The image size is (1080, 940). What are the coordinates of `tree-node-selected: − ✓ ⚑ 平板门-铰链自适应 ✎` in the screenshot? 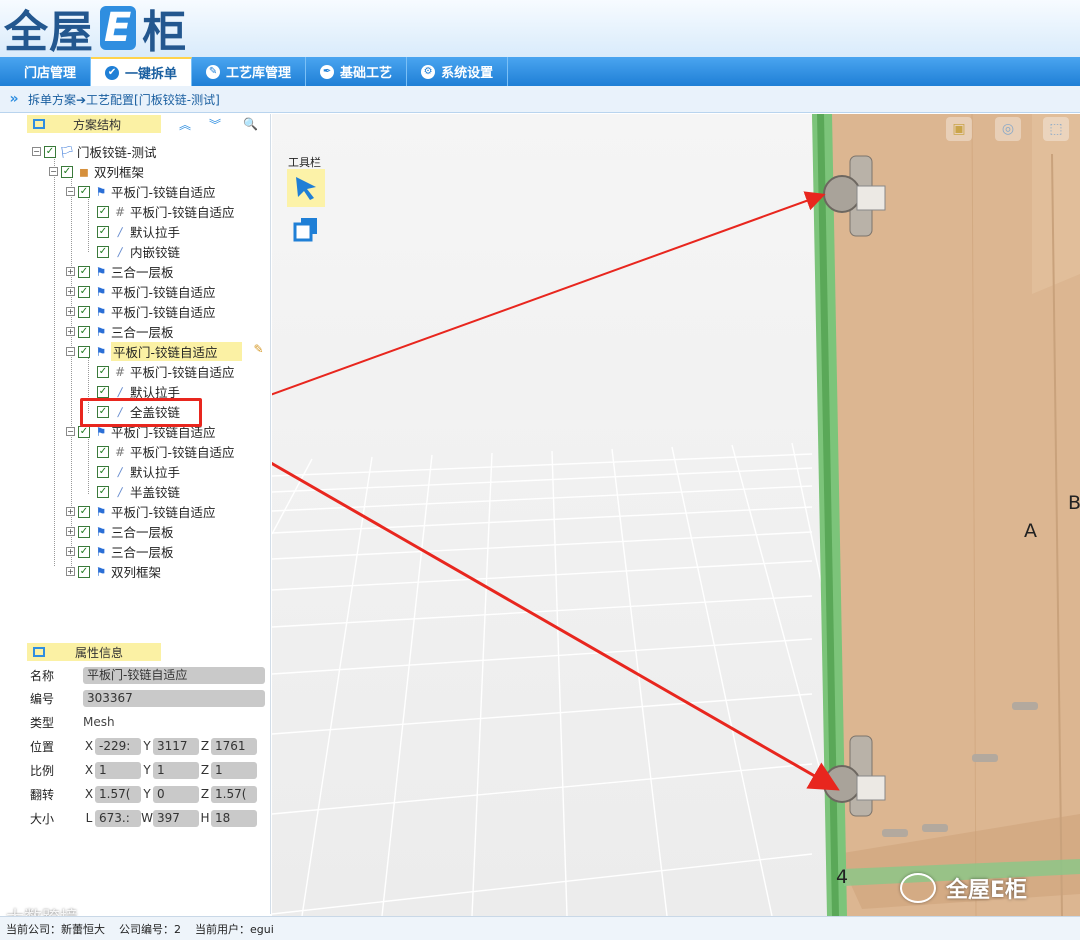 It's located at (165, 351).